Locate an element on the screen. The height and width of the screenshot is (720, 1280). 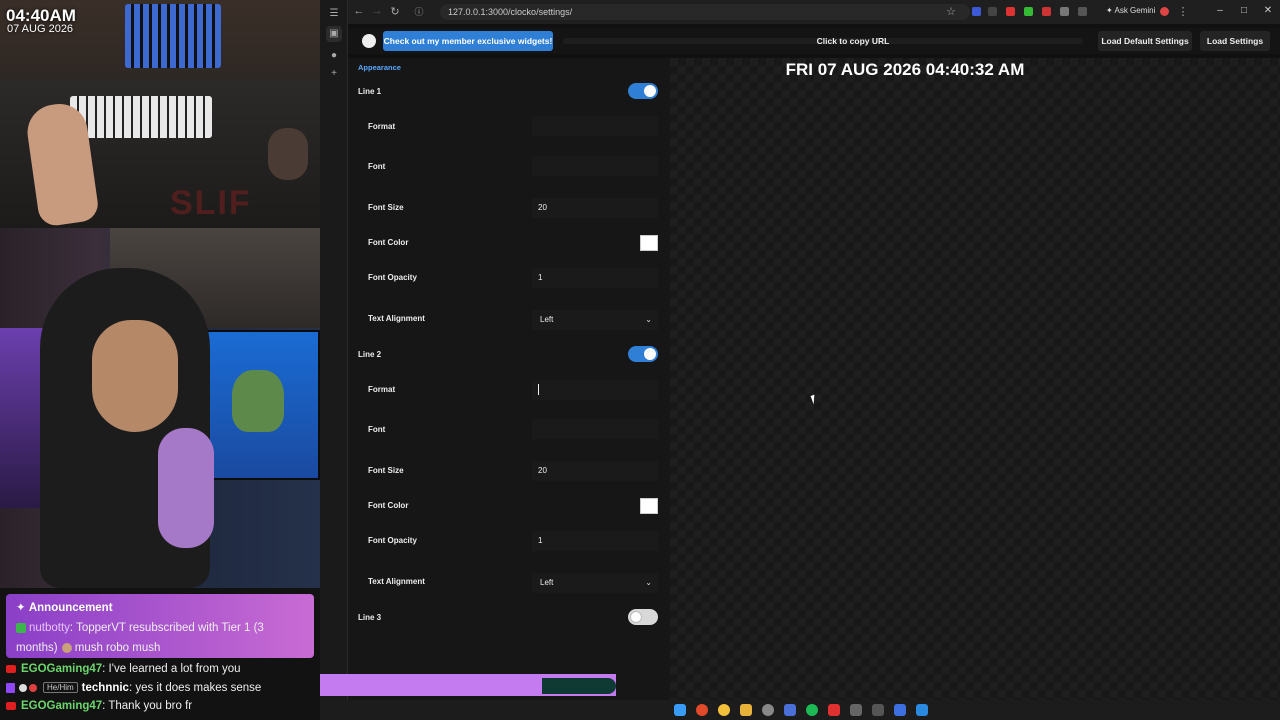
tab-icon: ▣ is located at coordinates (334, 34).